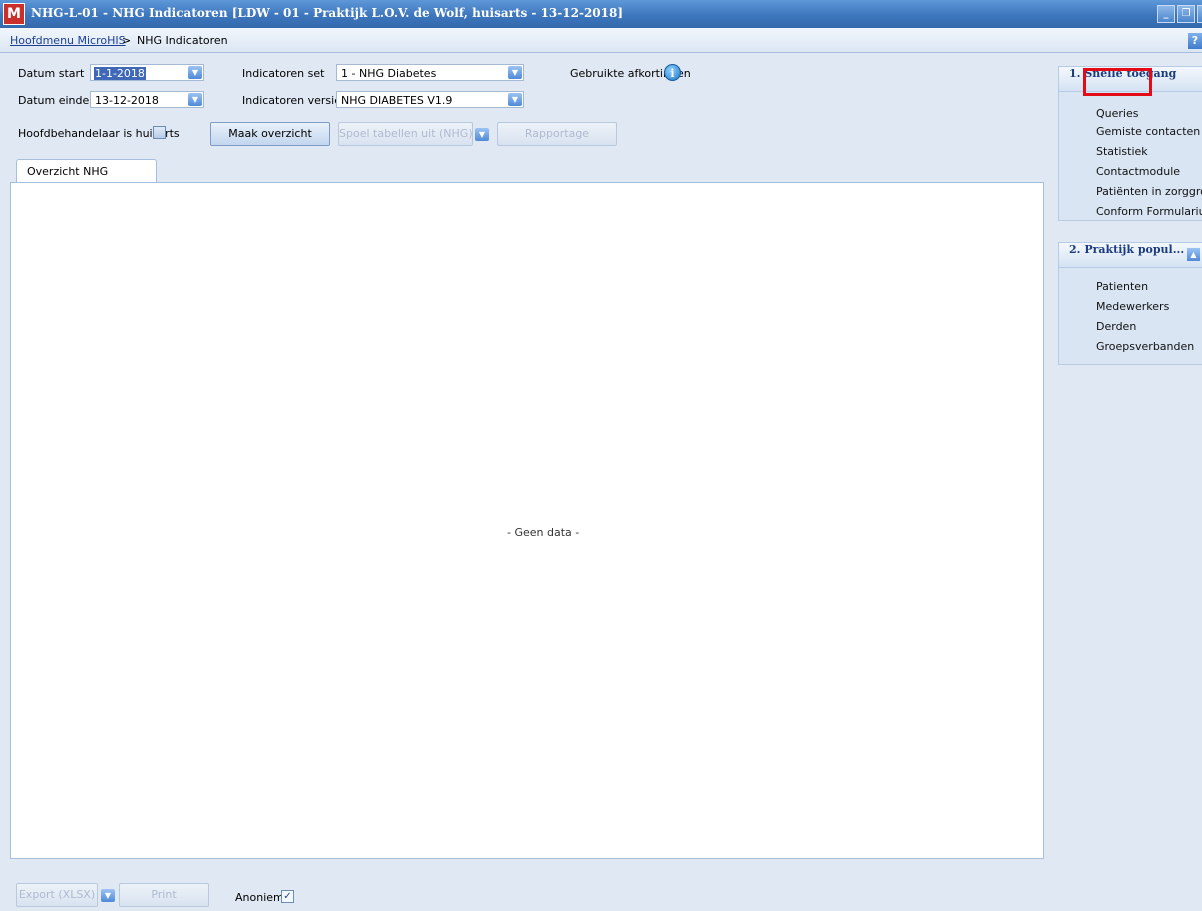  What do you see at coordinates (1199, 14) in the screenshot?
I see `close-button` at bounding box center [1199, 14].